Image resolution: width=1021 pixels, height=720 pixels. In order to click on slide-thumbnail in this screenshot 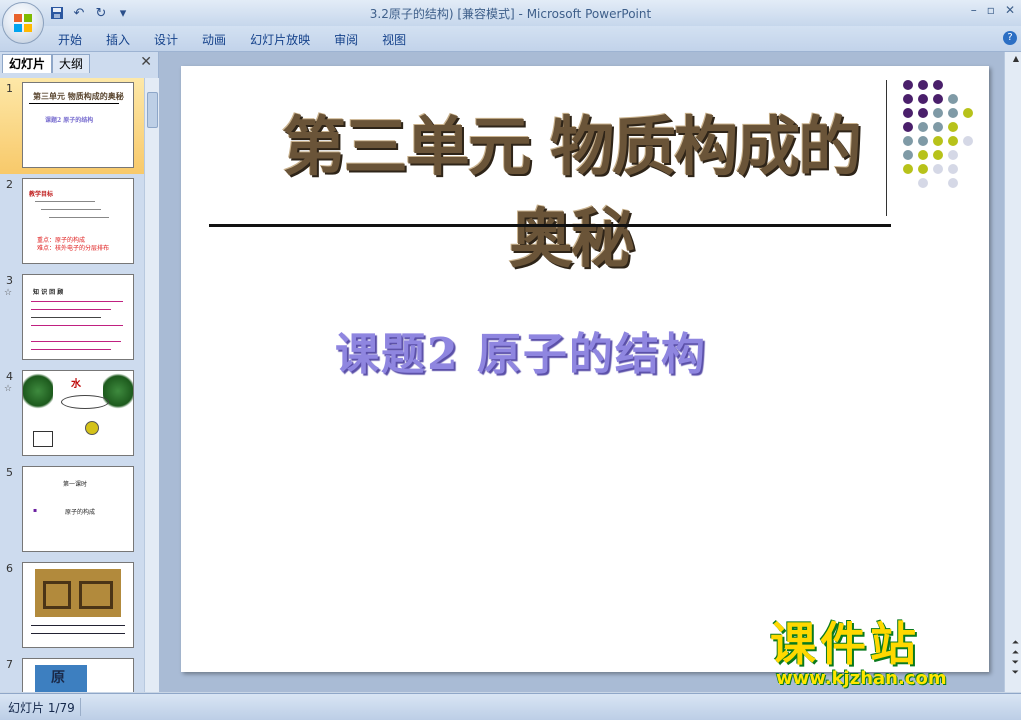, I will do `click(78, 605)`.